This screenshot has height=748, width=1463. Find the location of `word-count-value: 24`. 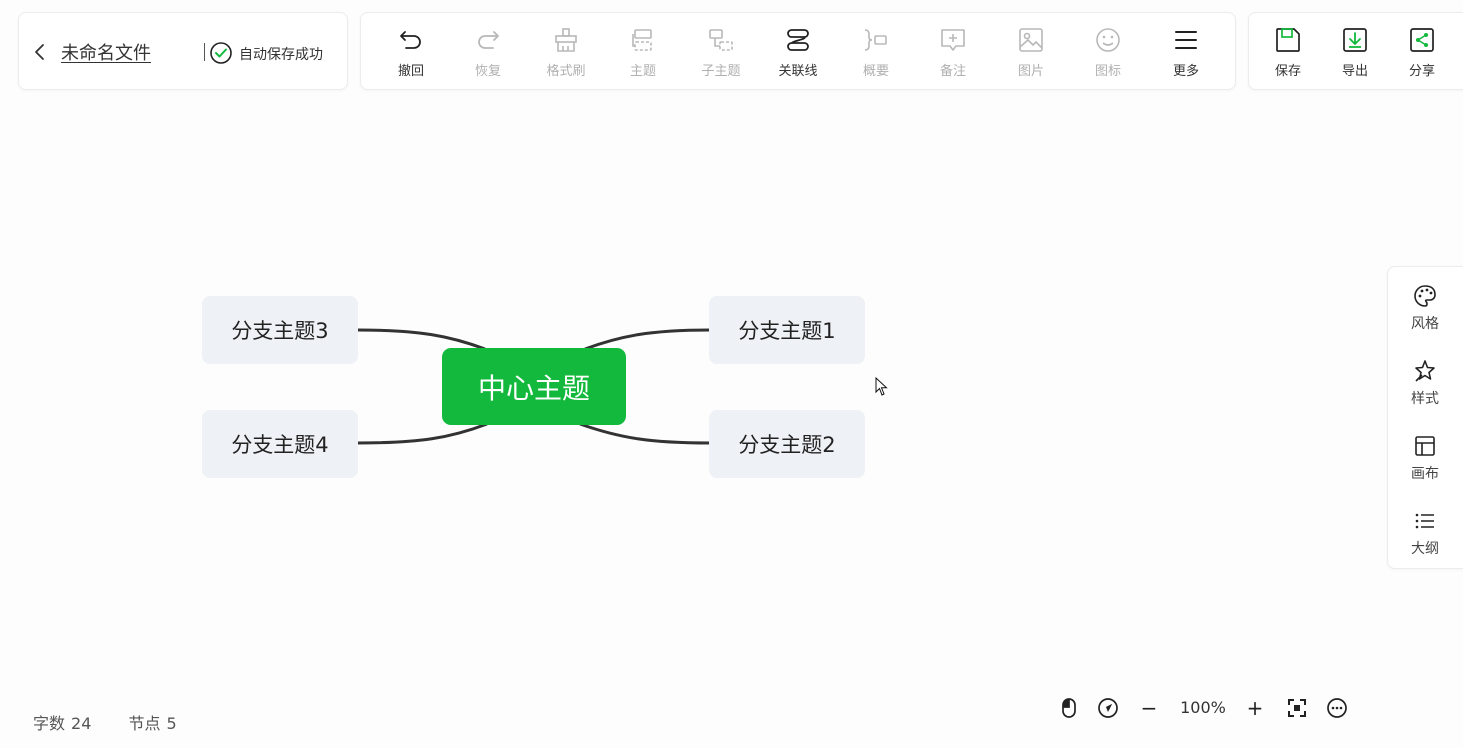

word-count-value: 24 is located at coordinates (81, 723).